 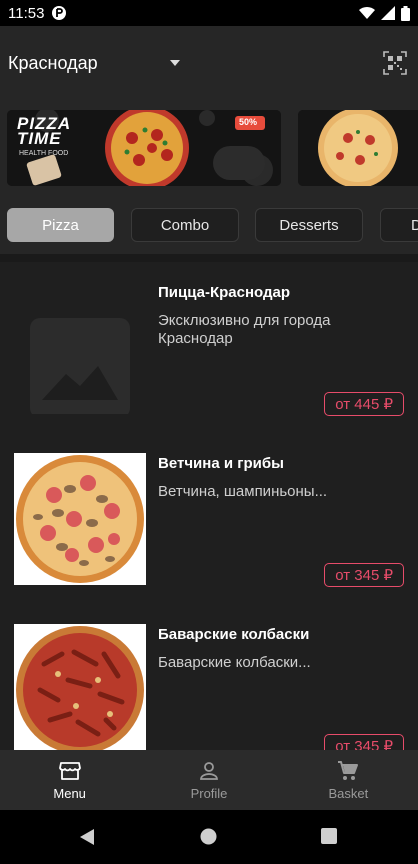 I want to click on section-divider, so click(x=209, y=258).